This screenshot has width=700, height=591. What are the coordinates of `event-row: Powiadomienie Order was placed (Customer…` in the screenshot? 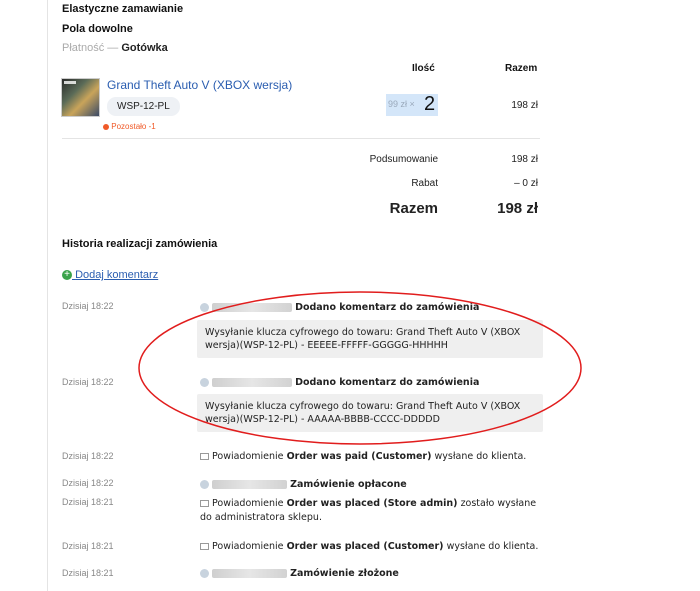 It's located at (369, 546).